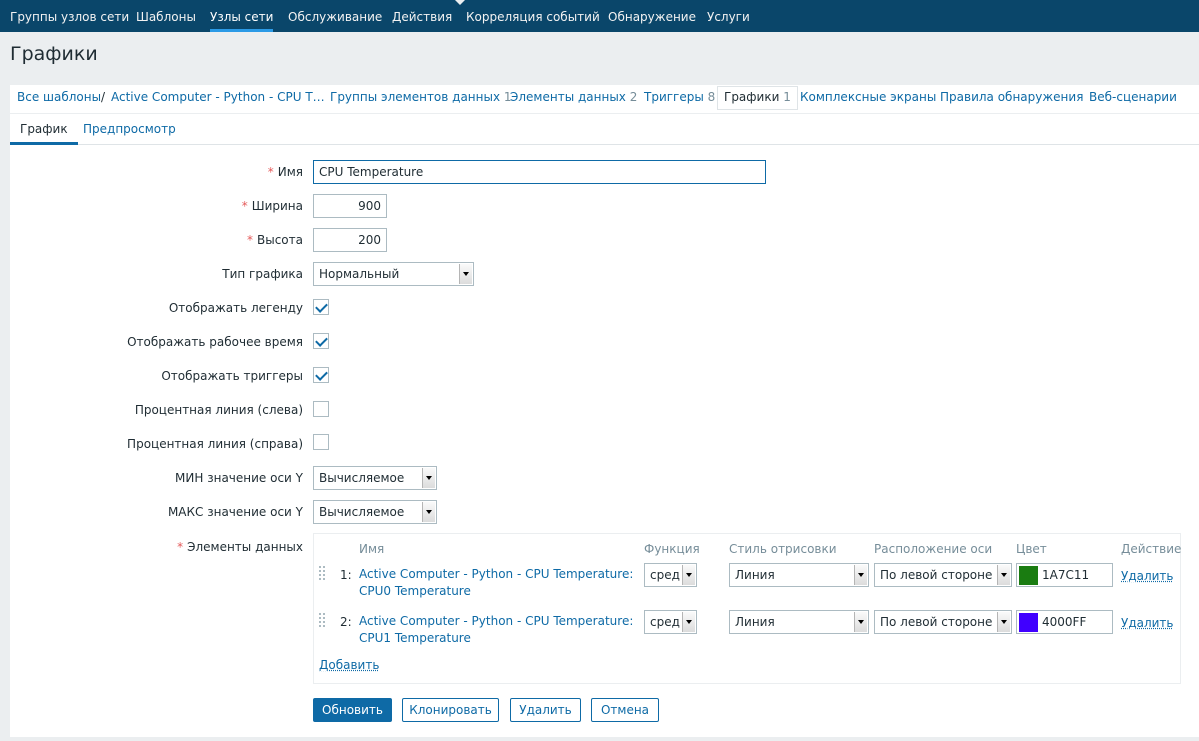 This screenshot has height=741, width=1199. I want to click on tab-web-scenarios: Веб-сценарии, so click(1133, 97).